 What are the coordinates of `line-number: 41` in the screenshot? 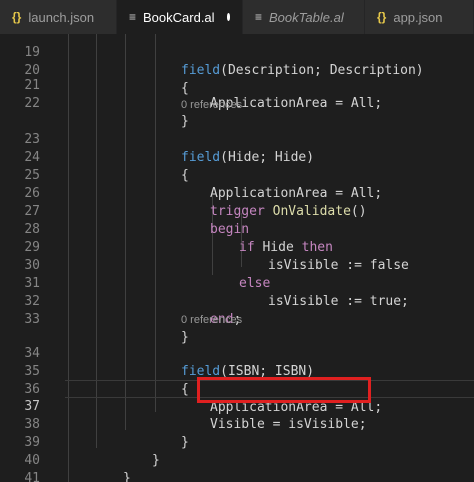 It's located at (32, 476).